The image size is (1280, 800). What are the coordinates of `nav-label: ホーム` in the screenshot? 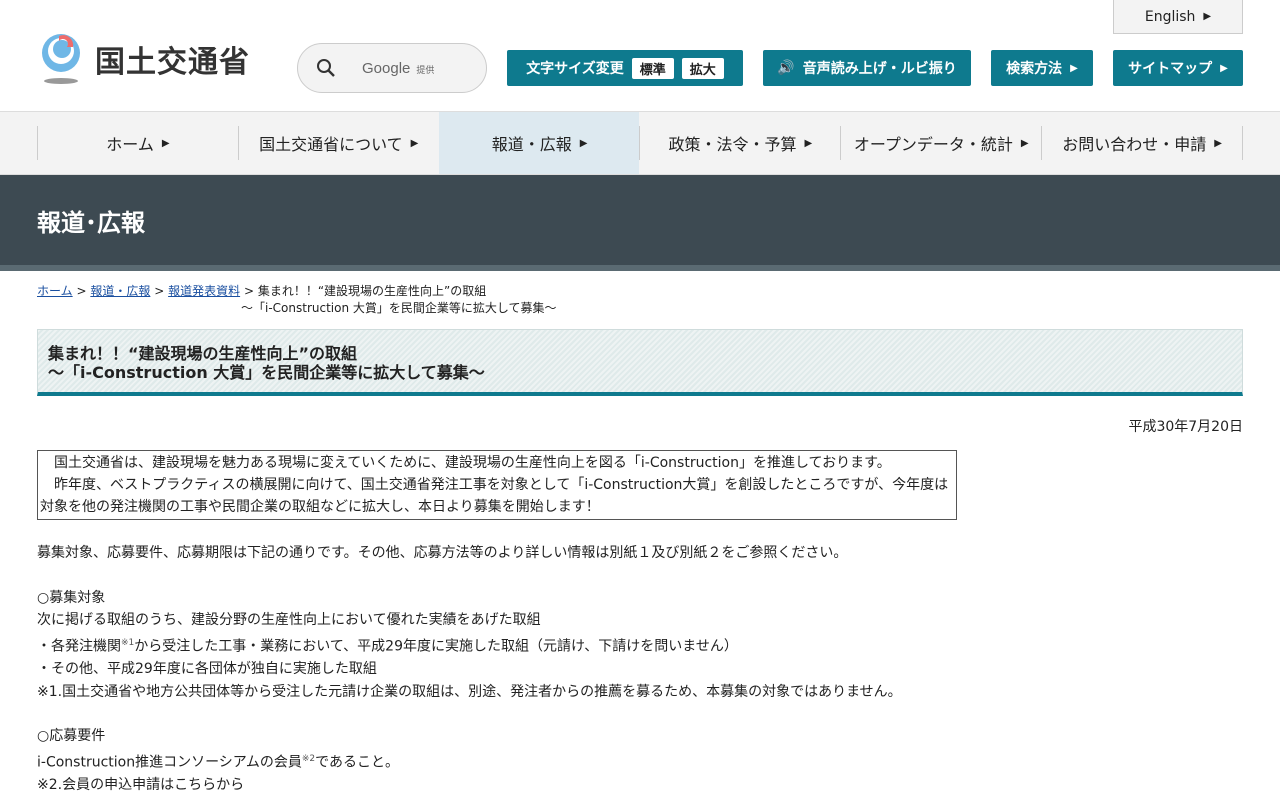 It's located at (130, 144).